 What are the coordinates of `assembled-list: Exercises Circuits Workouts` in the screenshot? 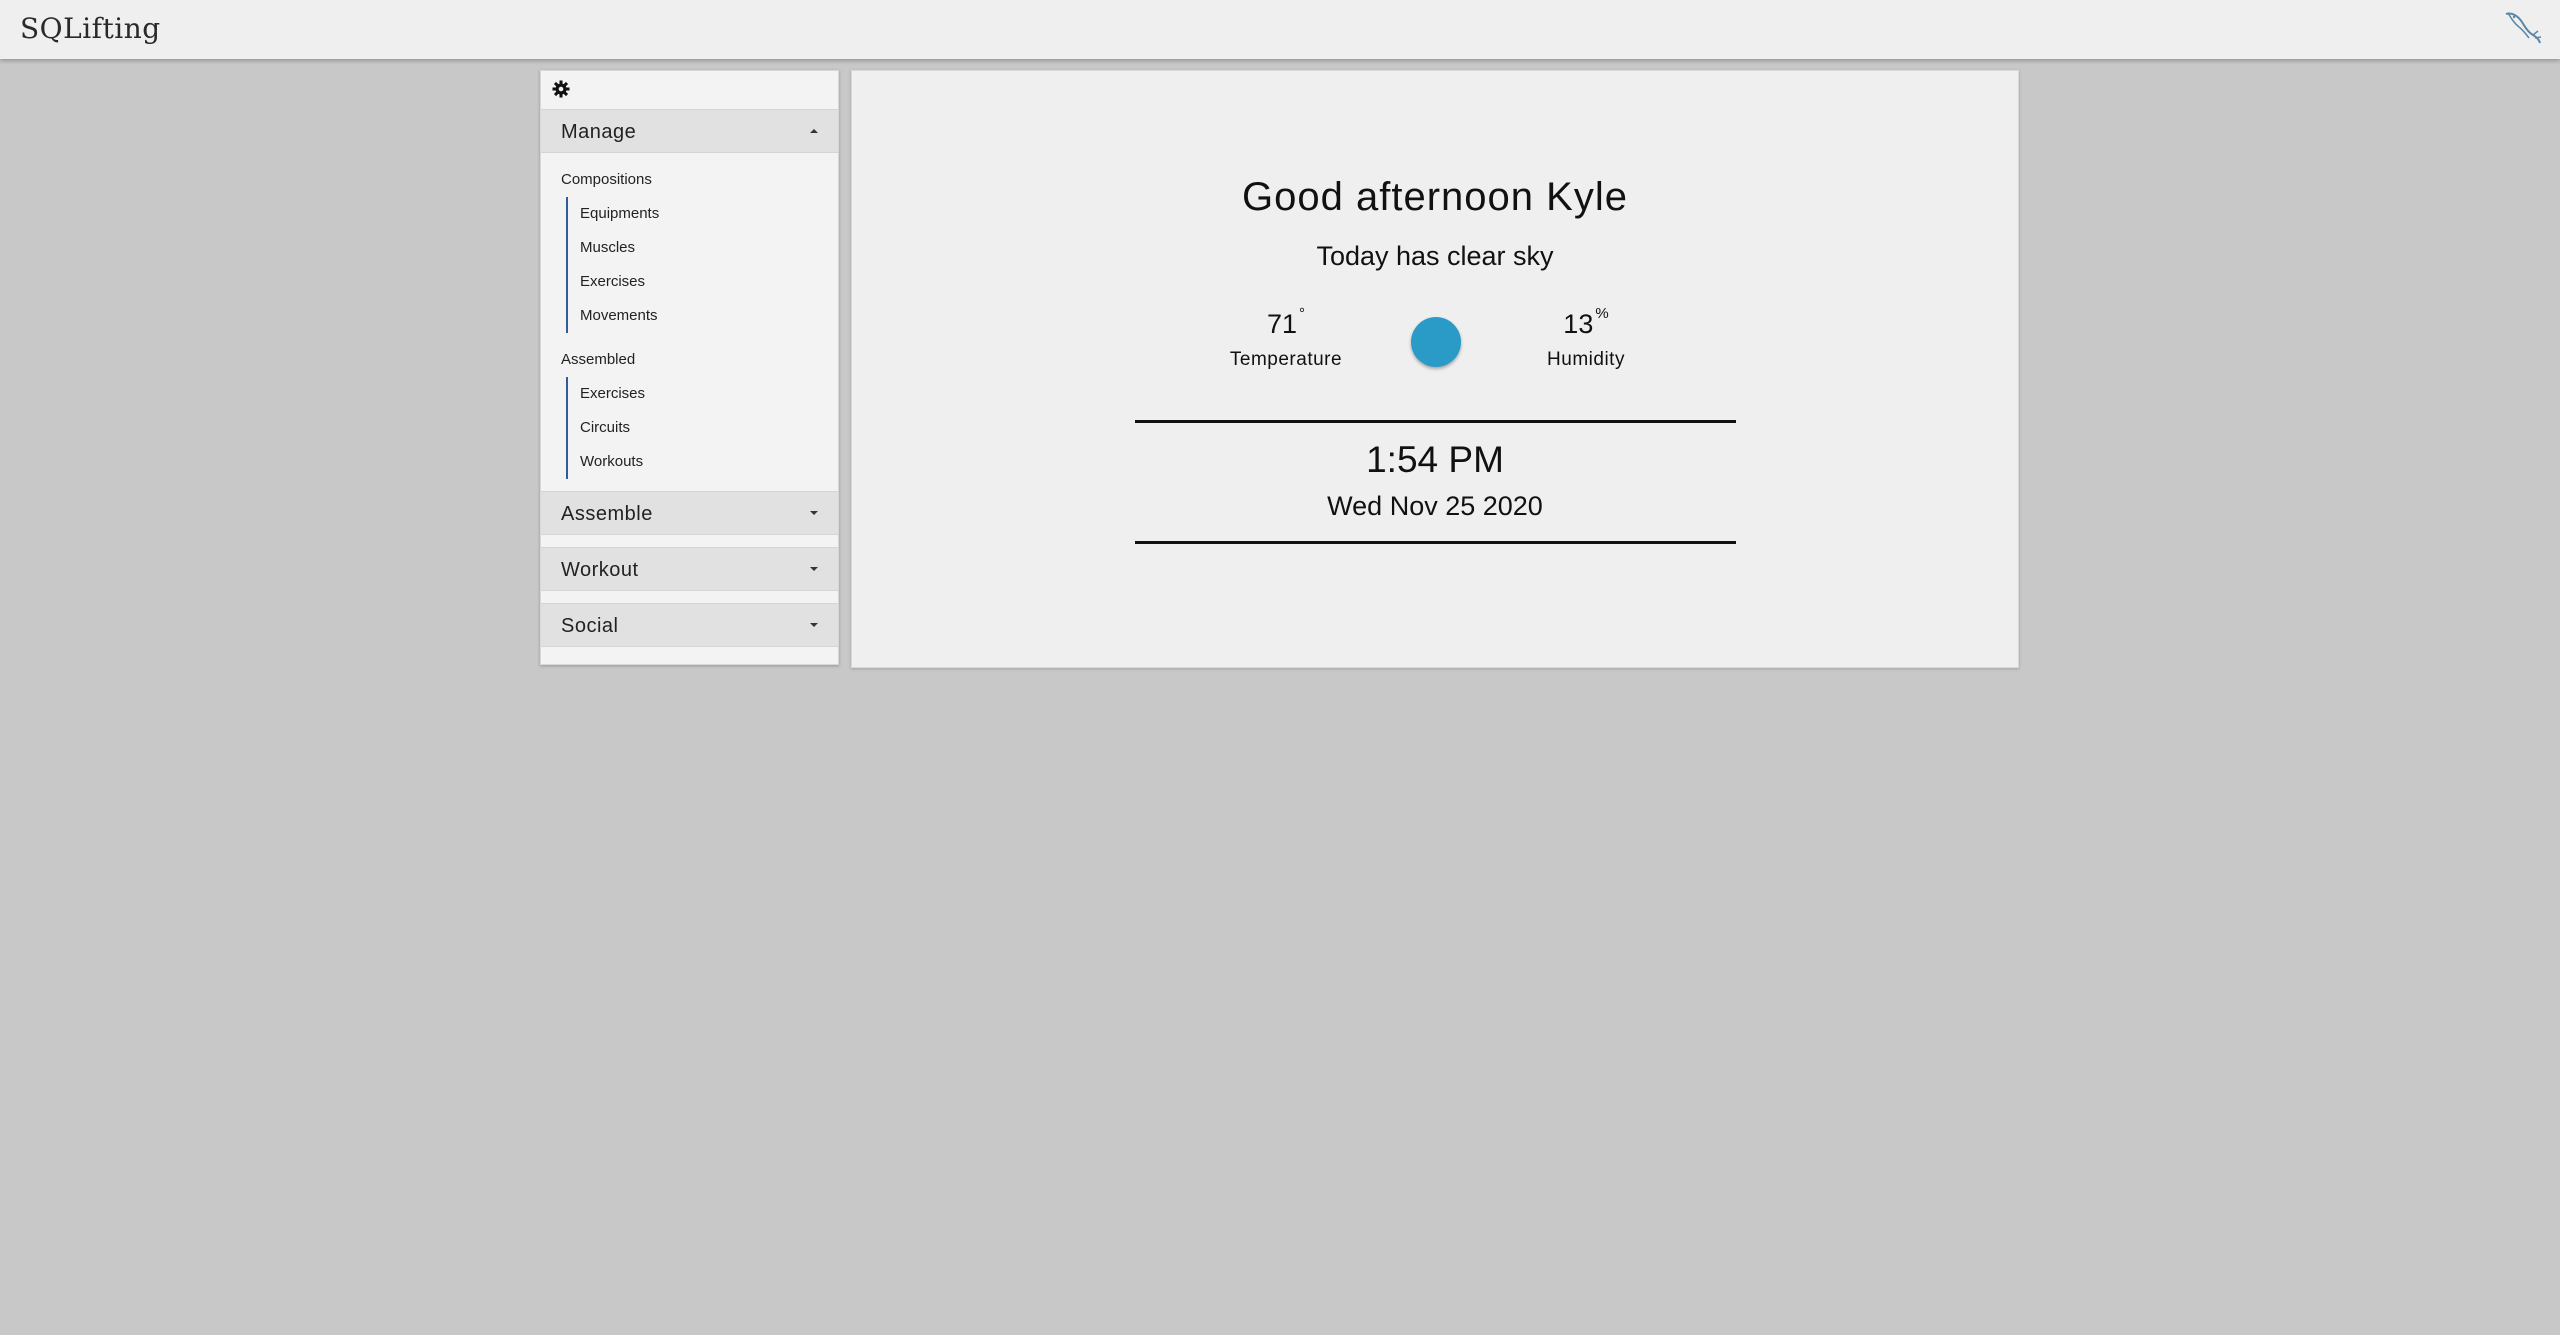 It's located at (605, 428).